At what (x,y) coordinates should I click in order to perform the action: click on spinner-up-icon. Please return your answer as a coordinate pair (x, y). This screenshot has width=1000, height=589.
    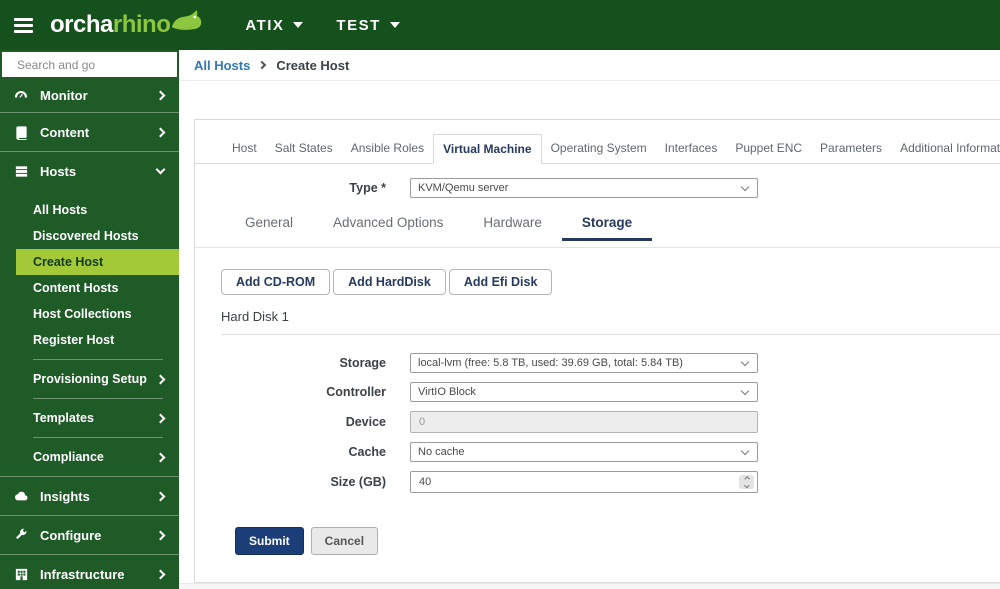
    Looking at the image, I should click on (746, 479).